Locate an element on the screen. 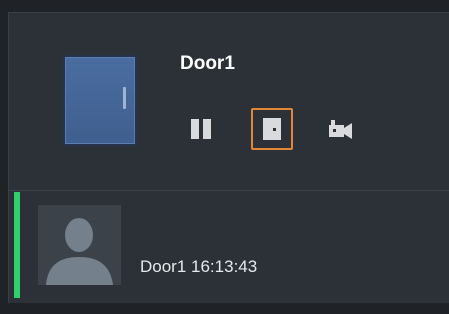 This screenshot has width=449, height=314. avatar is located at coordinates (79, 245).